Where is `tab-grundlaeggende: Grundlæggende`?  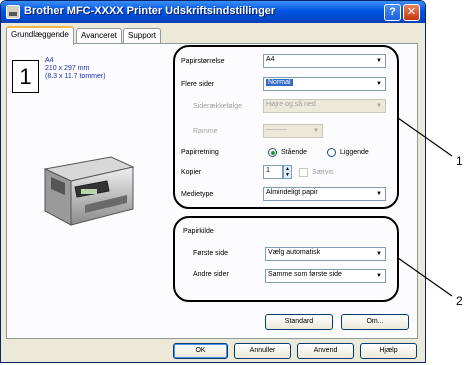
tab-grundlaeggende: Grundlæggende is located at coordinates (40, 35).